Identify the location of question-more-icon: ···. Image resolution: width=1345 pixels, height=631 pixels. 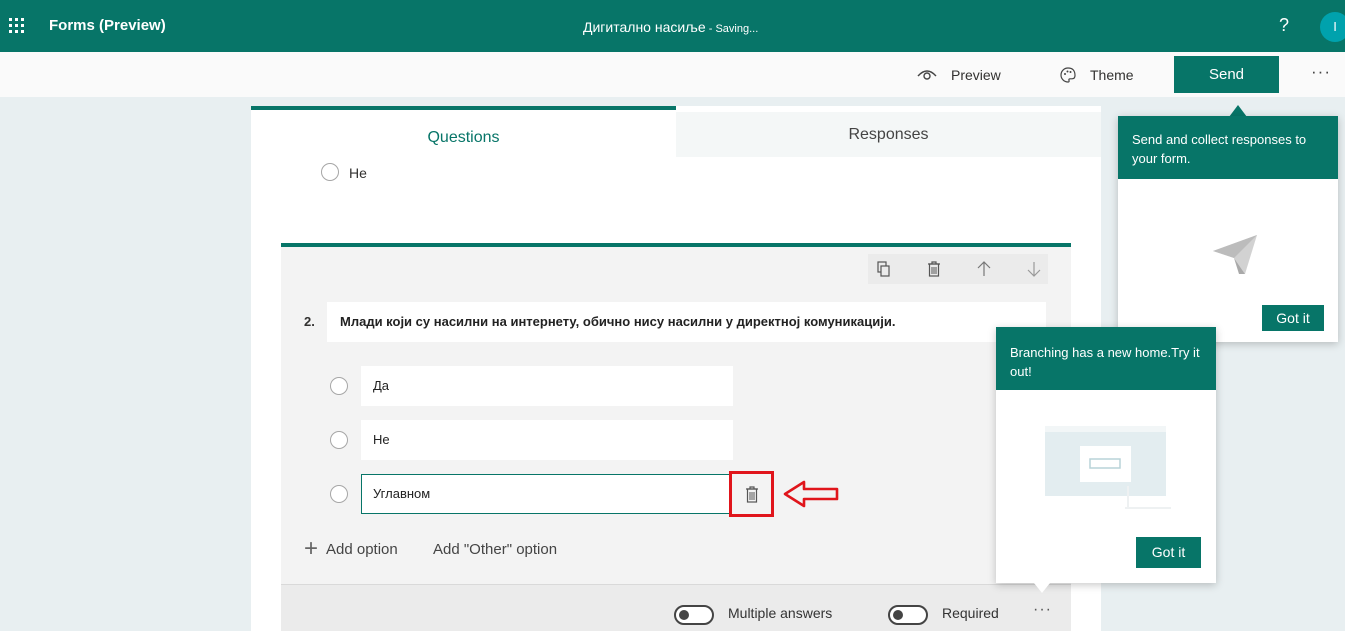
(1042, 610).